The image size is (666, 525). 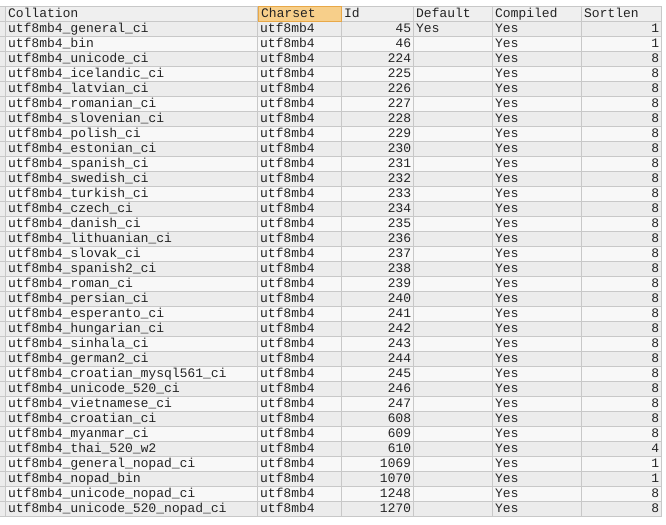 I want to click on table-cell: 609, so click(x=378, y=434).